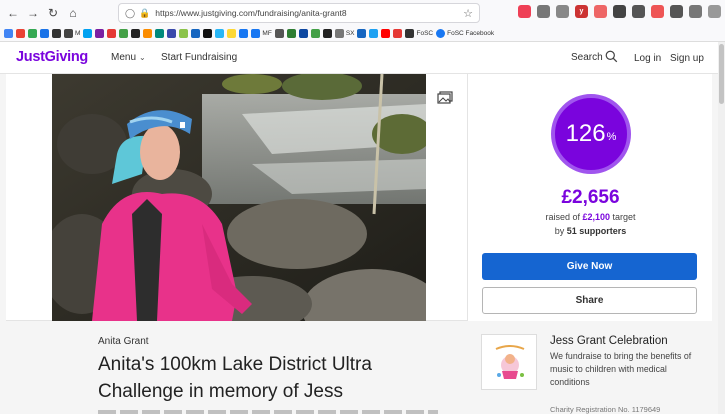 The image size is (725, 414). Describe the element at coordinates (611, 56) in the screenshot. I see `search-icon` at that location.